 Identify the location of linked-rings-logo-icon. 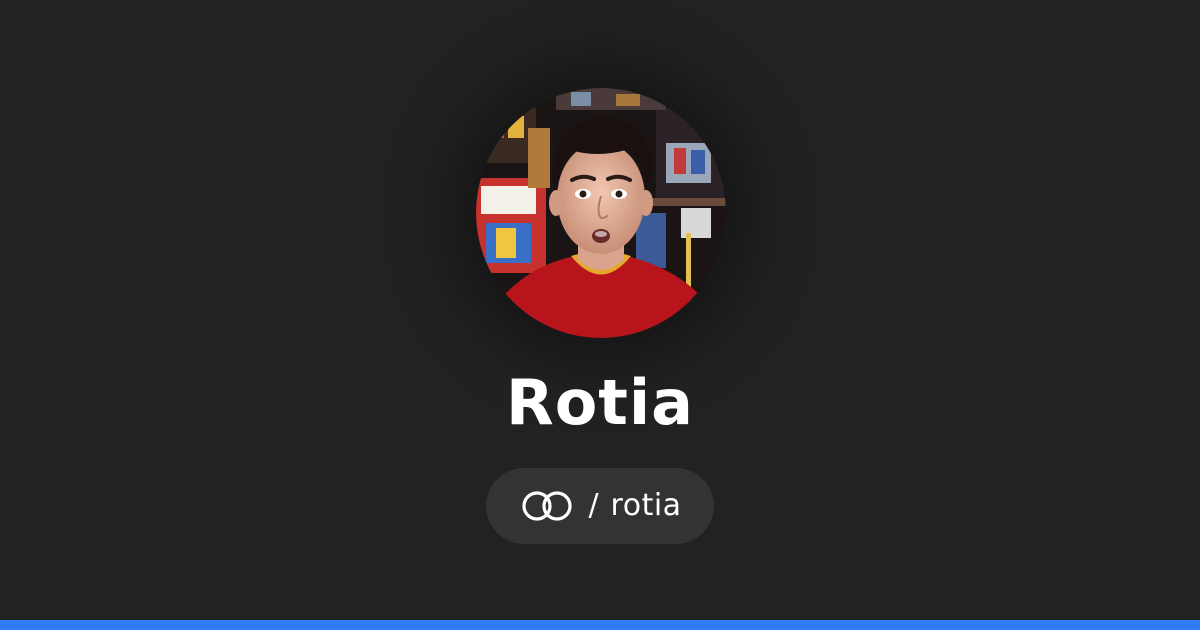
(547, 506).